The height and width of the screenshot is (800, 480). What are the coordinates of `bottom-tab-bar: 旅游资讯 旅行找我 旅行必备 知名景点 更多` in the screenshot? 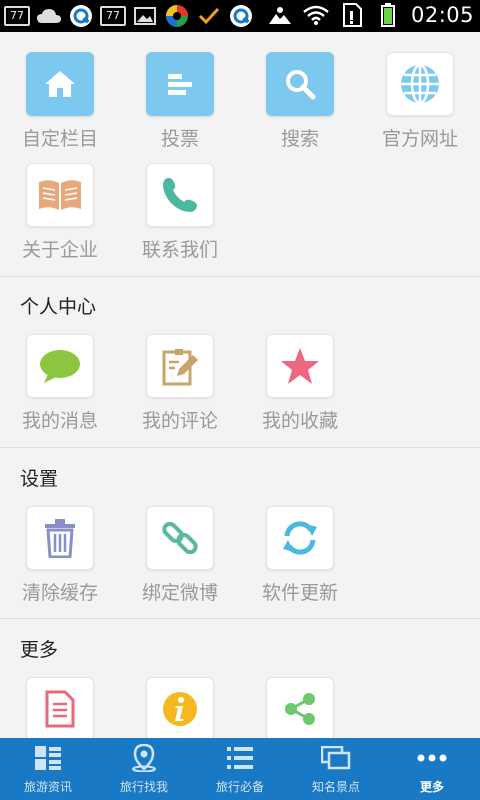 It's located at (240, 769).